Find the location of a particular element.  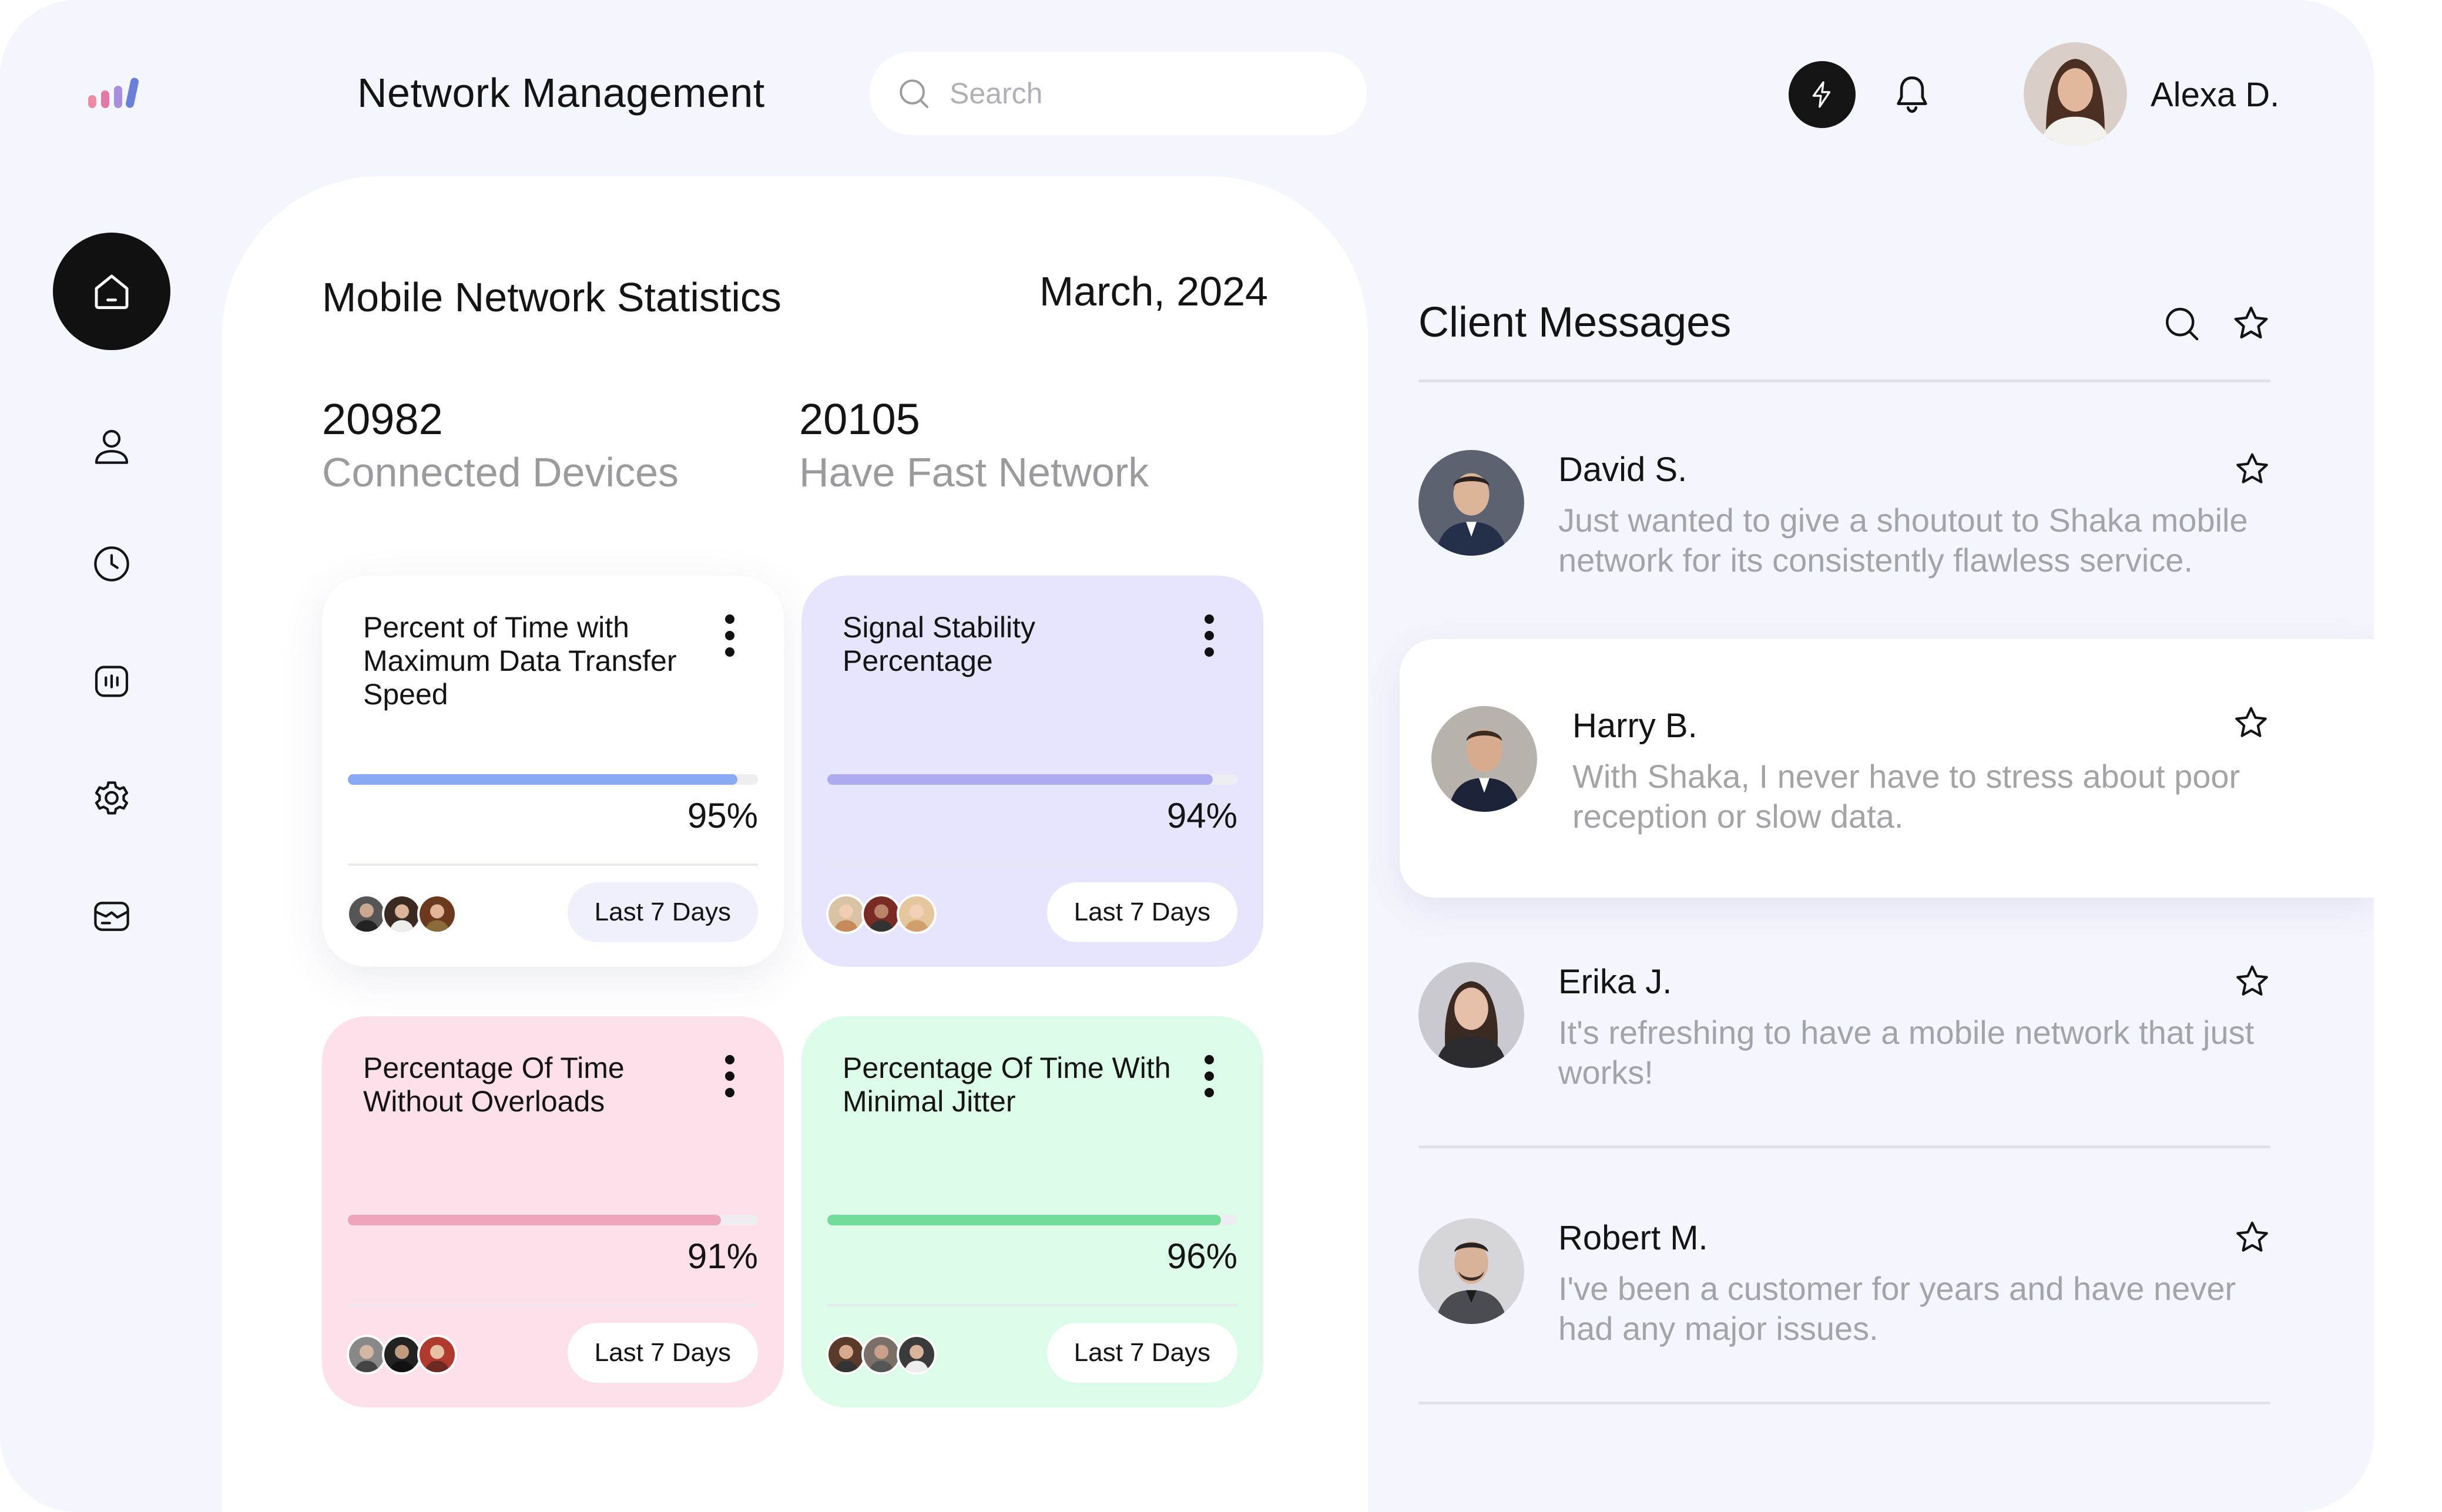

clock-icon is located at coordinates (111, 564).